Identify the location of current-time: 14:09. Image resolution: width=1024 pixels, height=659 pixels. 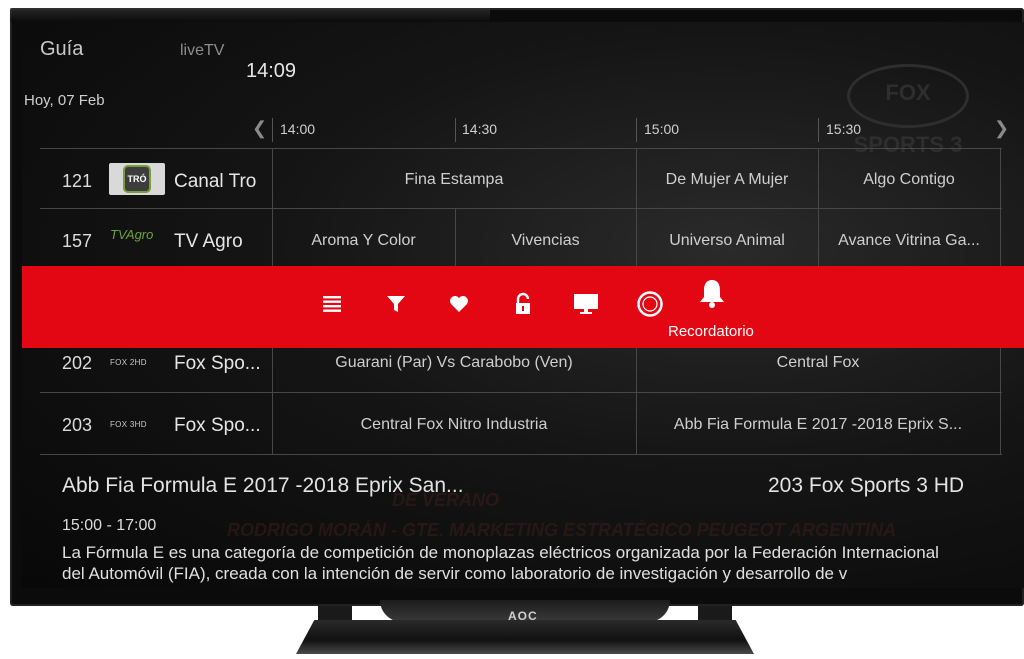
(271, 71).